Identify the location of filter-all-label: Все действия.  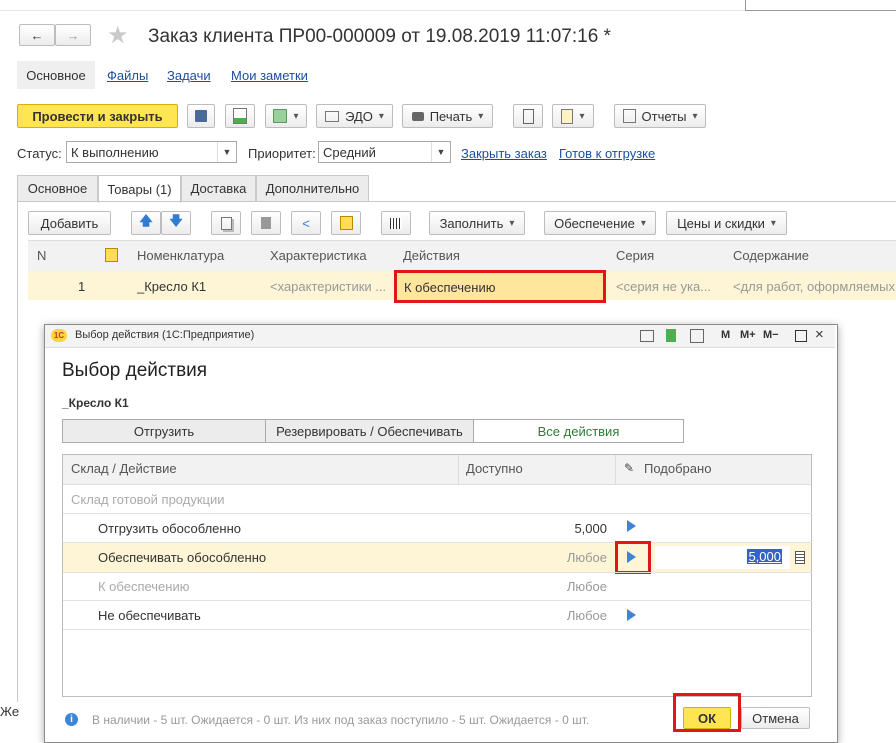
(578, 431).